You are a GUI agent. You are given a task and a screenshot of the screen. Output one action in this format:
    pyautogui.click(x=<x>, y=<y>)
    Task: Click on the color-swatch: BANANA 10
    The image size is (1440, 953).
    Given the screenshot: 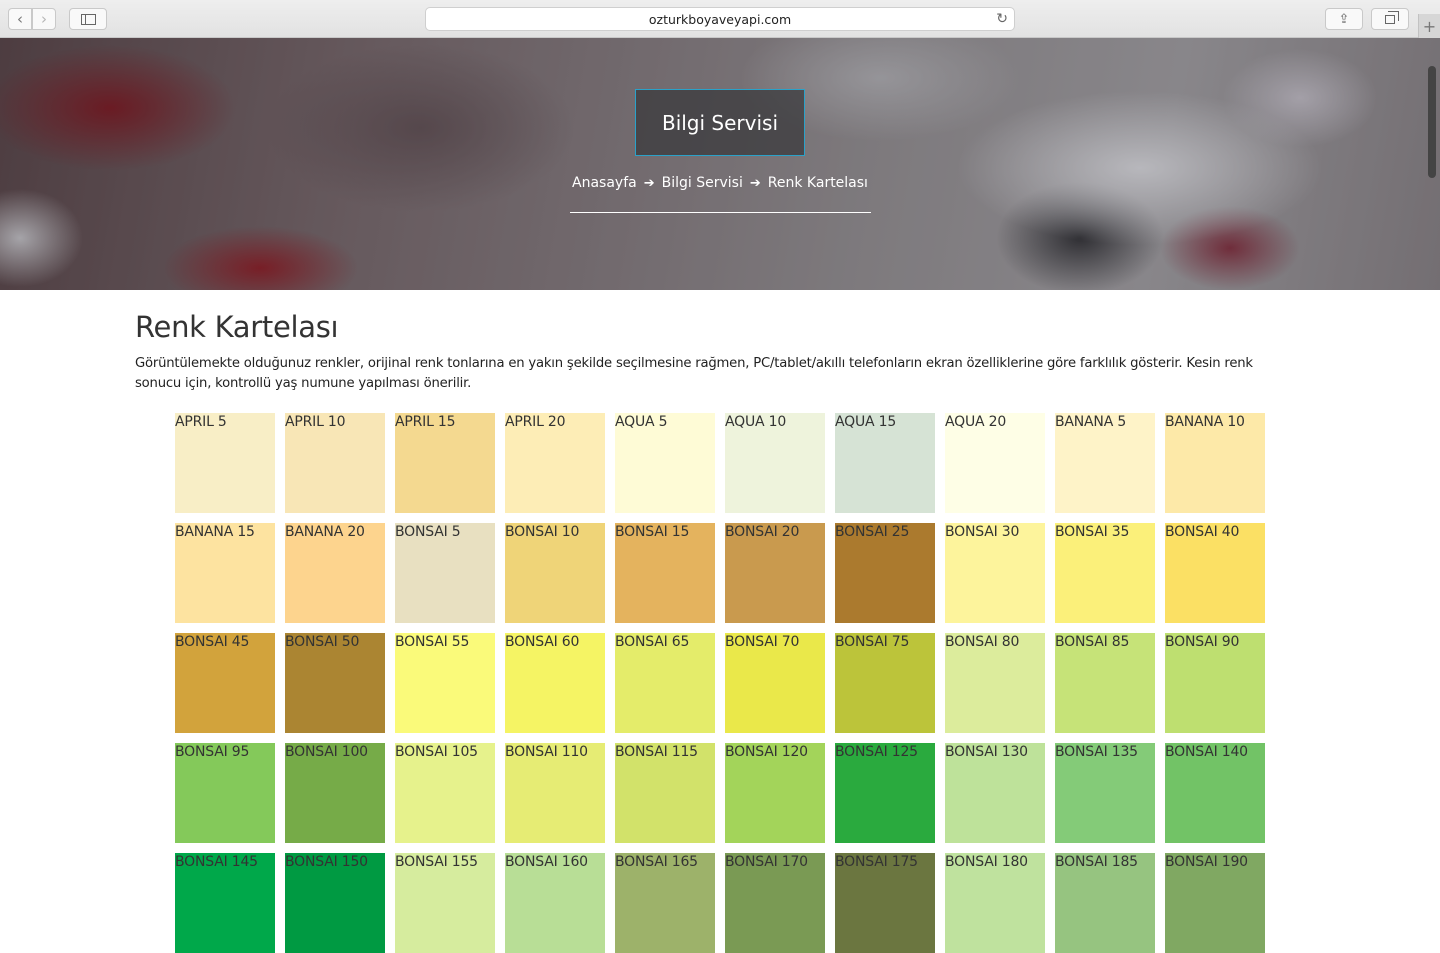 What is the action you would take?
    pyautogui.click(x=1215, y=463)
    